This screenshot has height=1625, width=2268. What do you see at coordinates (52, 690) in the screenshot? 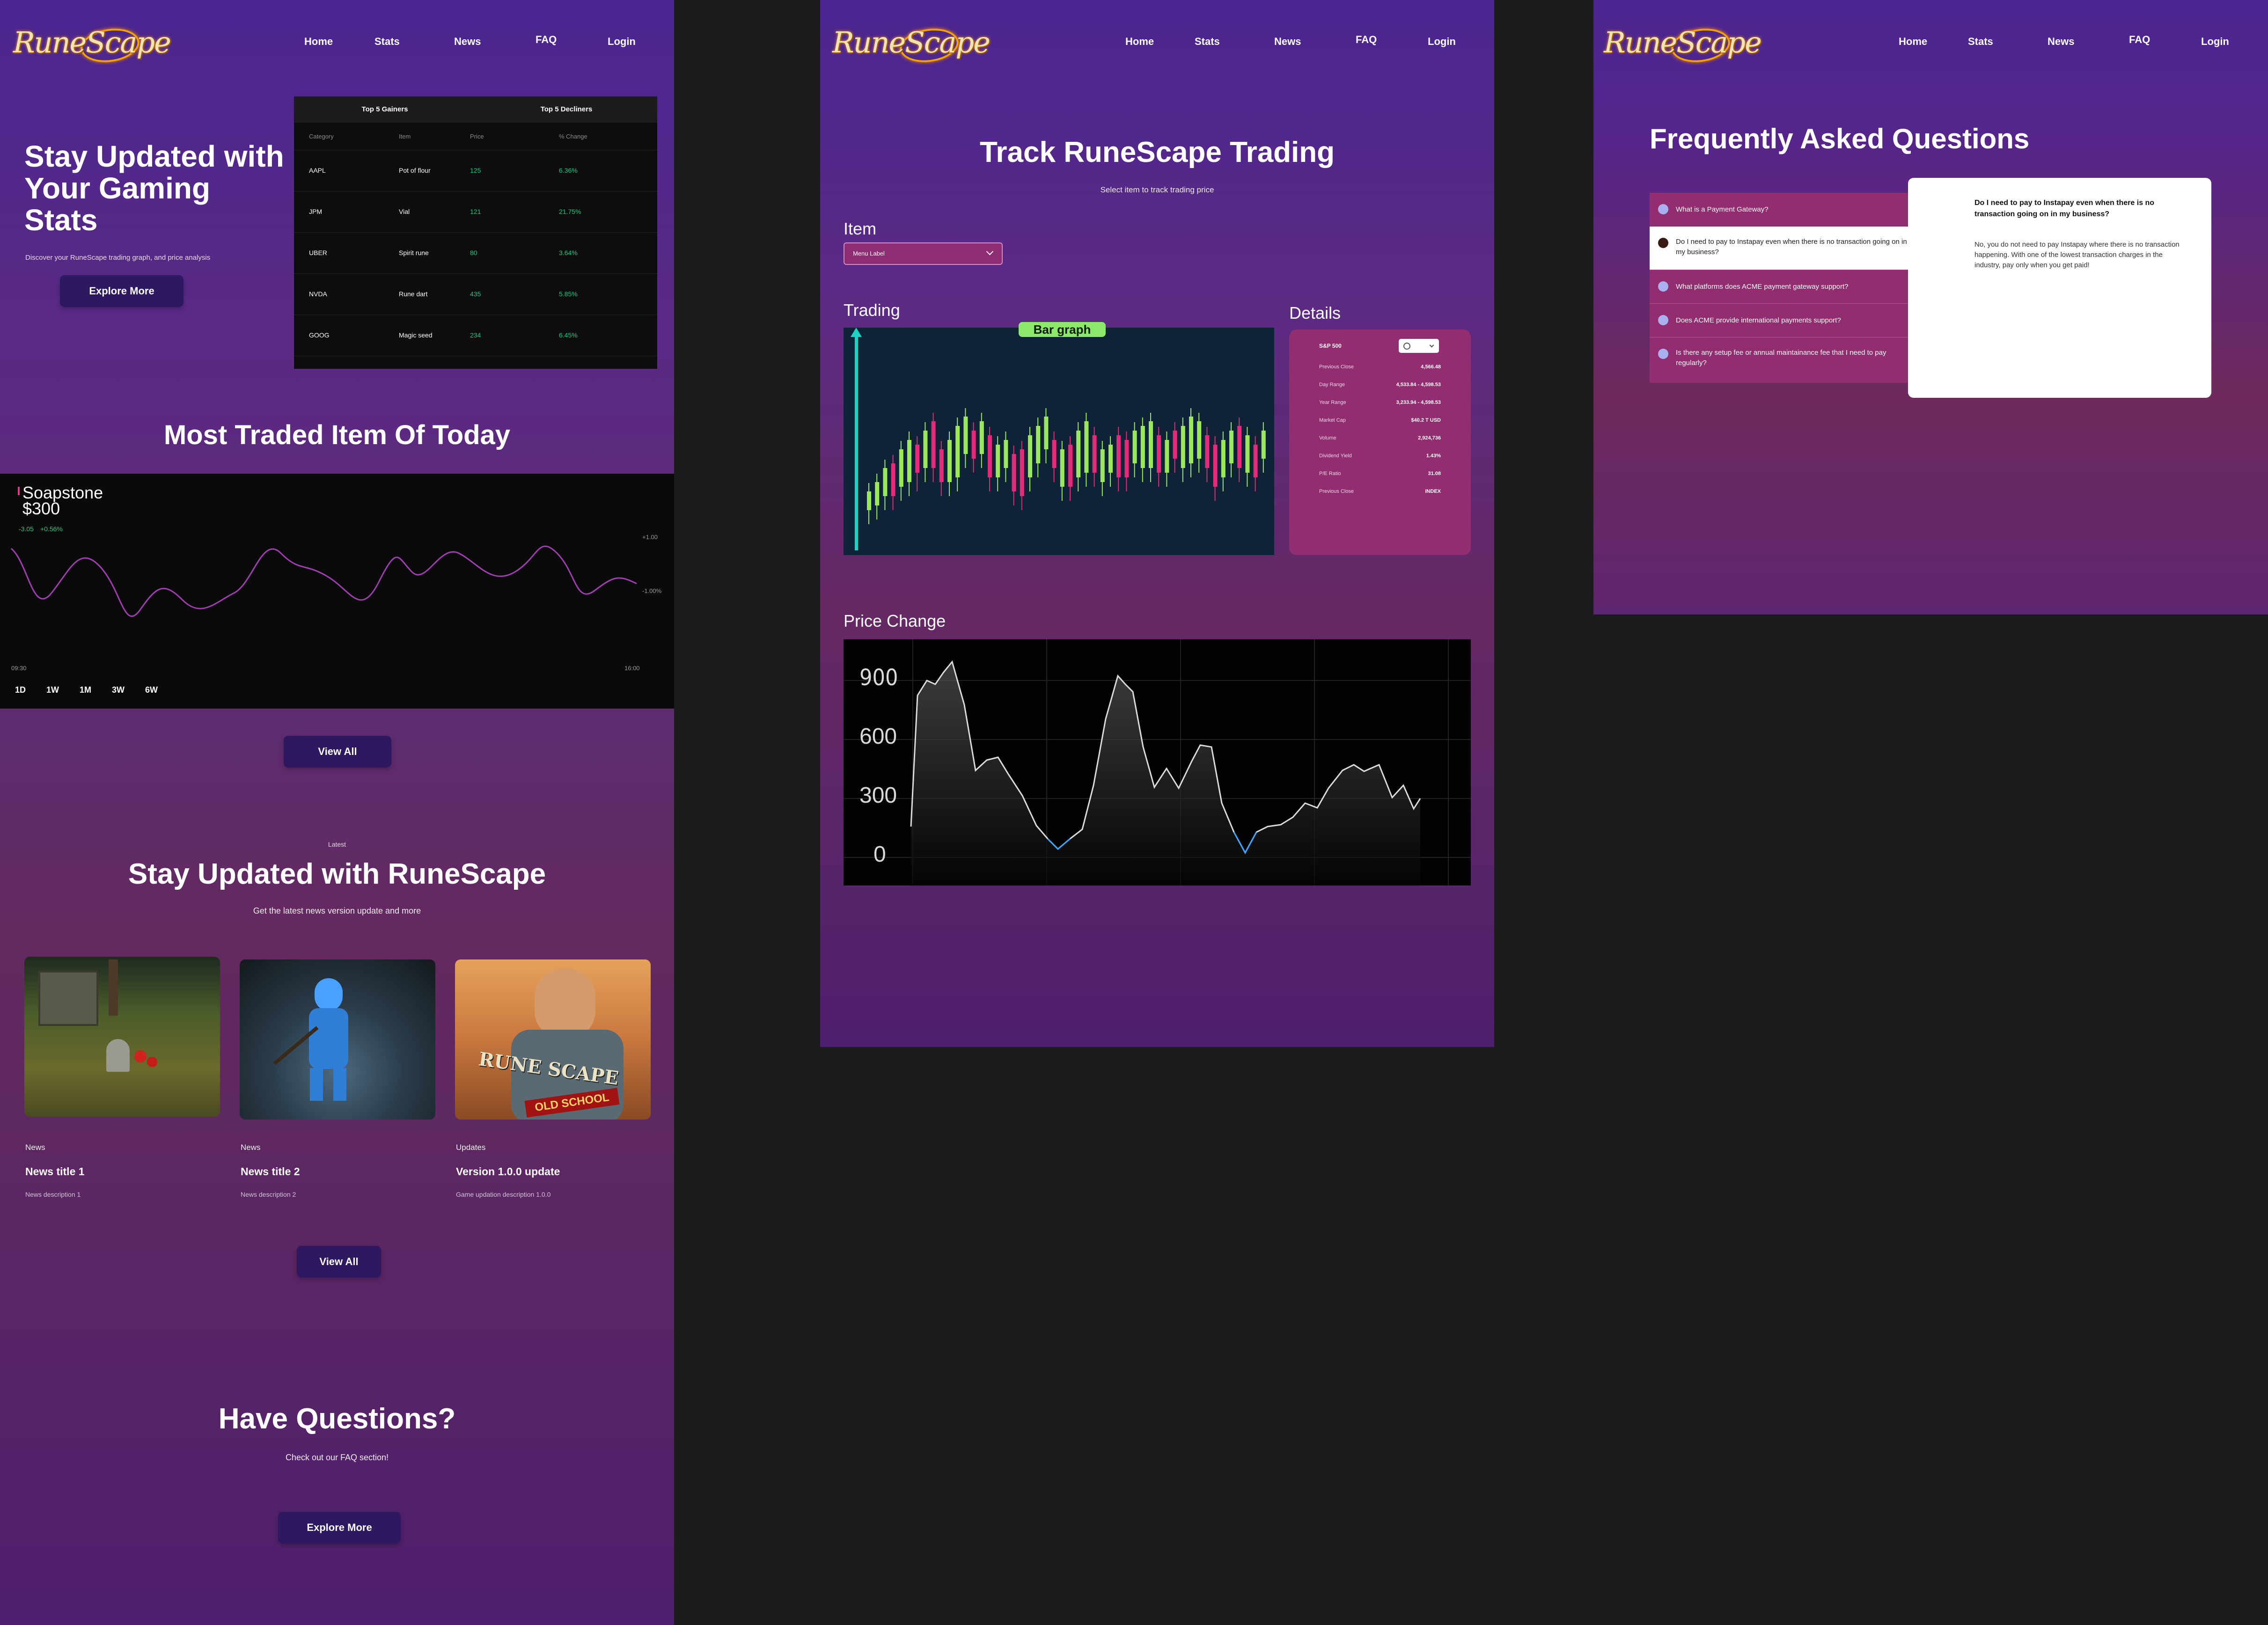
I see `range-1w: 1W` at bounding box center [52, 690].